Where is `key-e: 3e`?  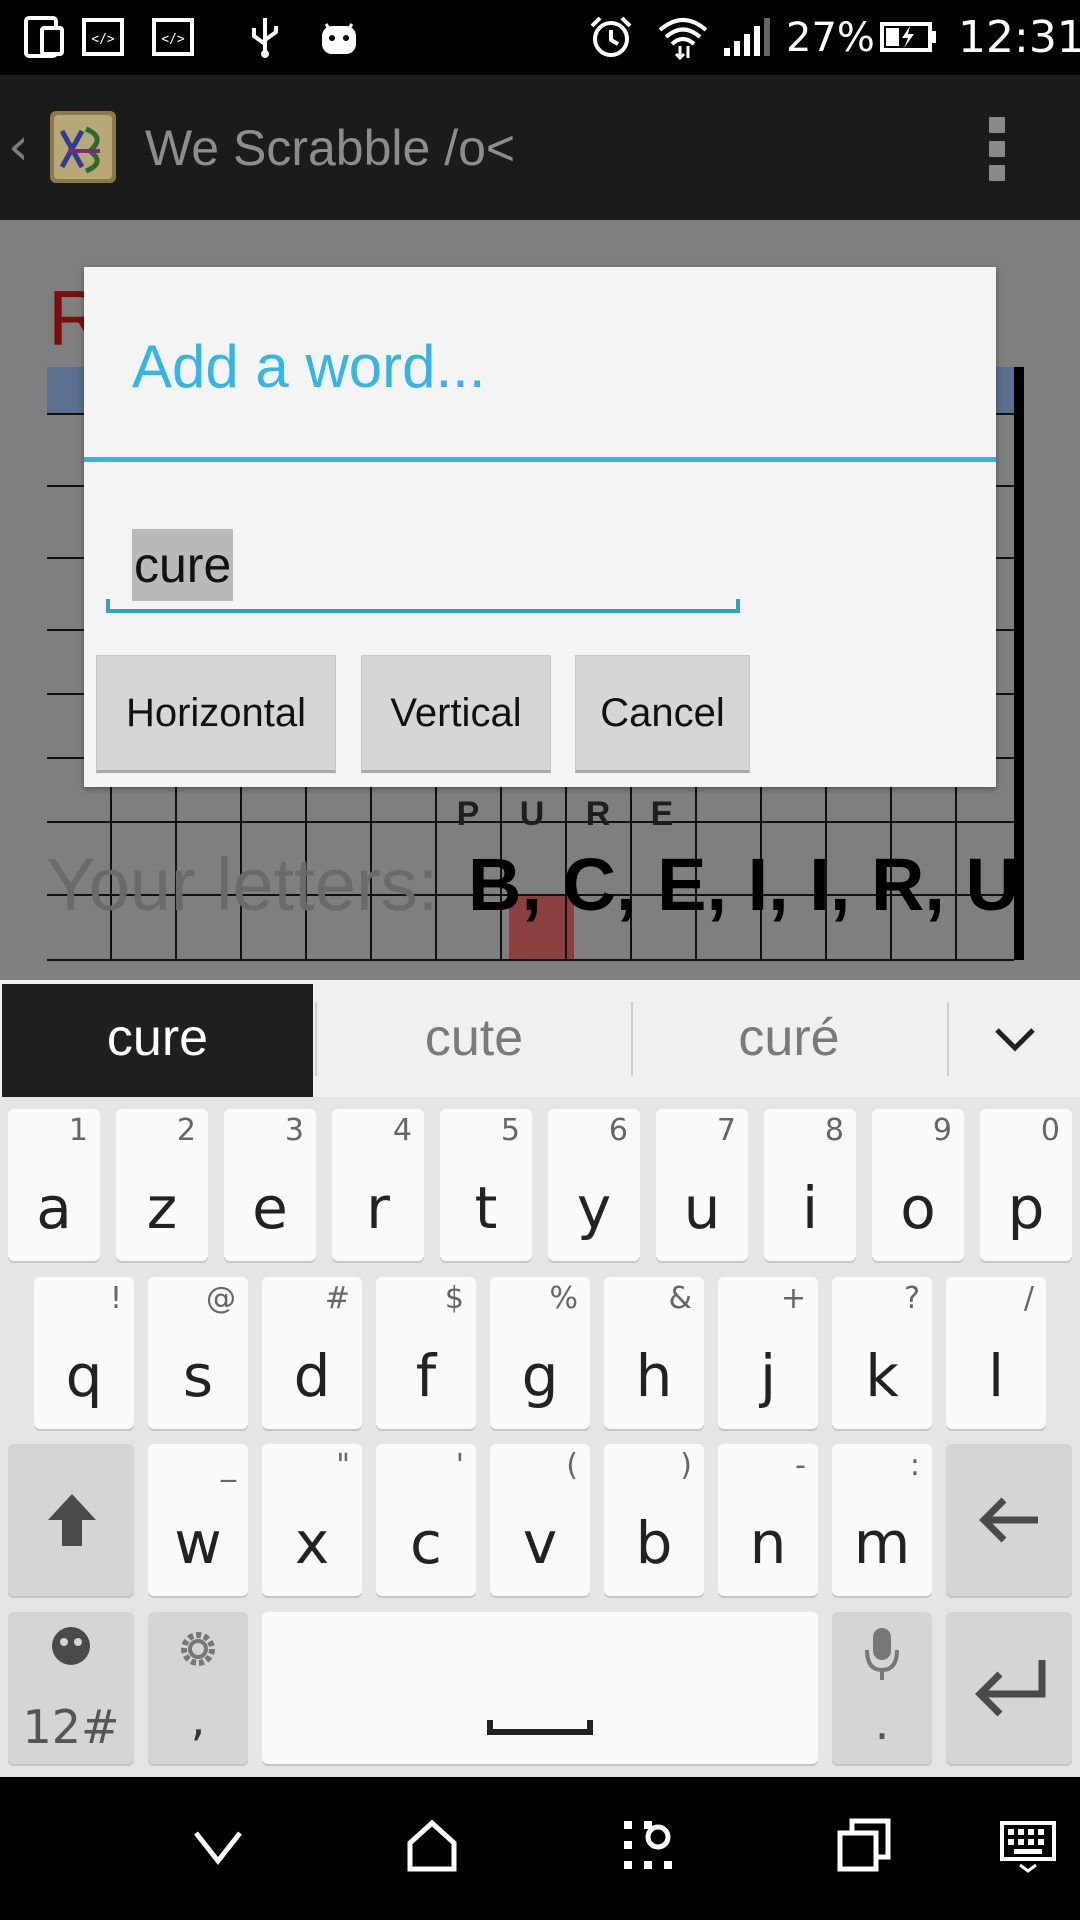
key-e: 3e is located at coordinates (270, 1185).